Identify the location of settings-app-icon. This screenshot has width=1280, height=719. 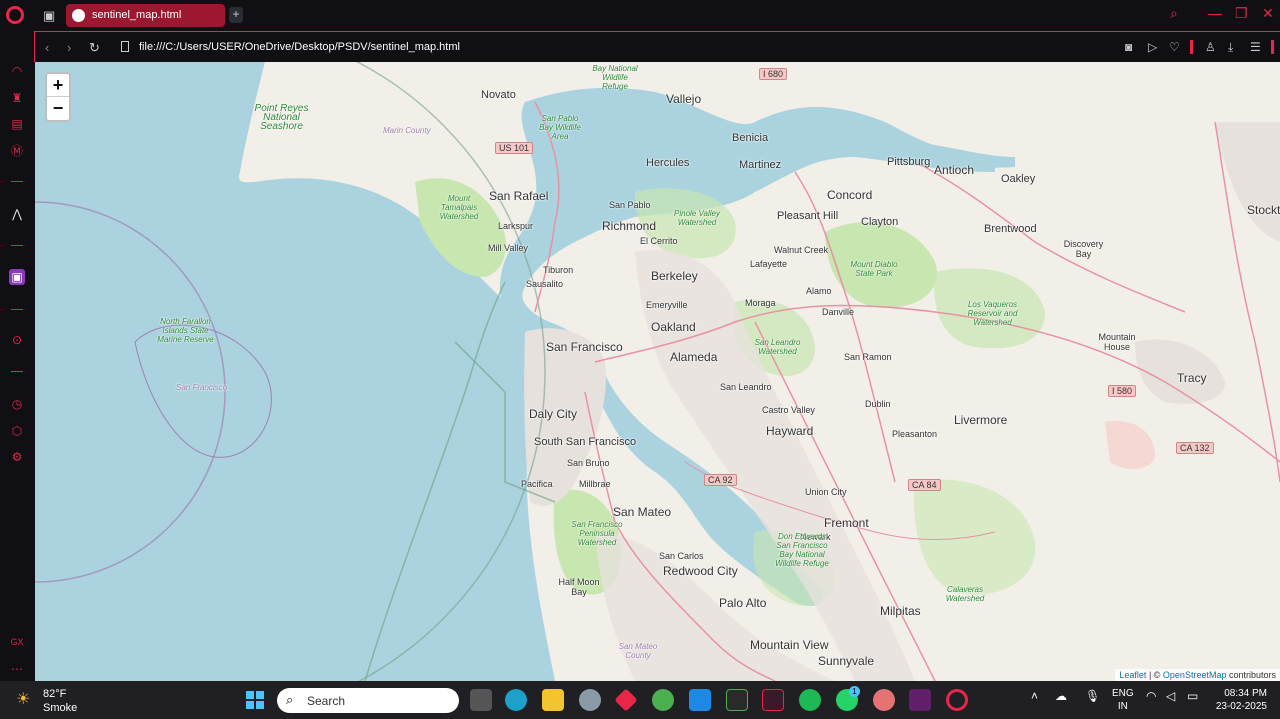
(590, 700).